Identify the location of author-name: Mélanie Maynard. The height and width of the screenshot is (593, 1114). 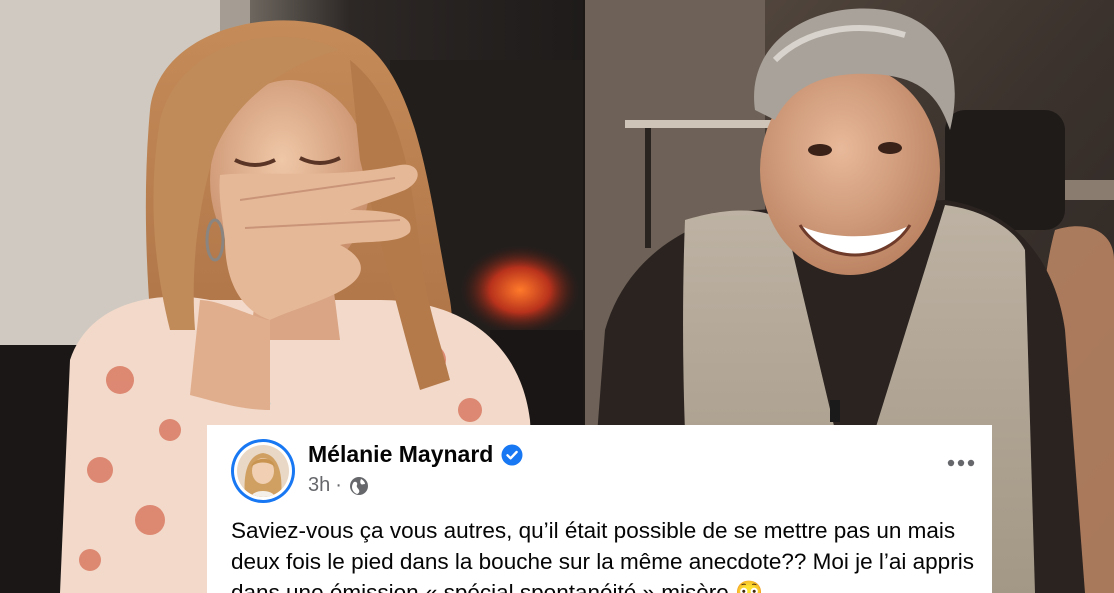
(415, 454).